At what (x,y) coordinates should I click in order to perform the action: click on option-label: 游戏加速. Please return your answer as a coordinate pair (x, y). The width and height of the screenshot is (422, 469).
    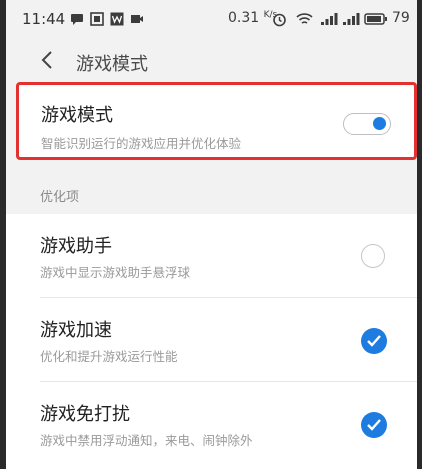
    Looking at the image, I should click on (76, 330).